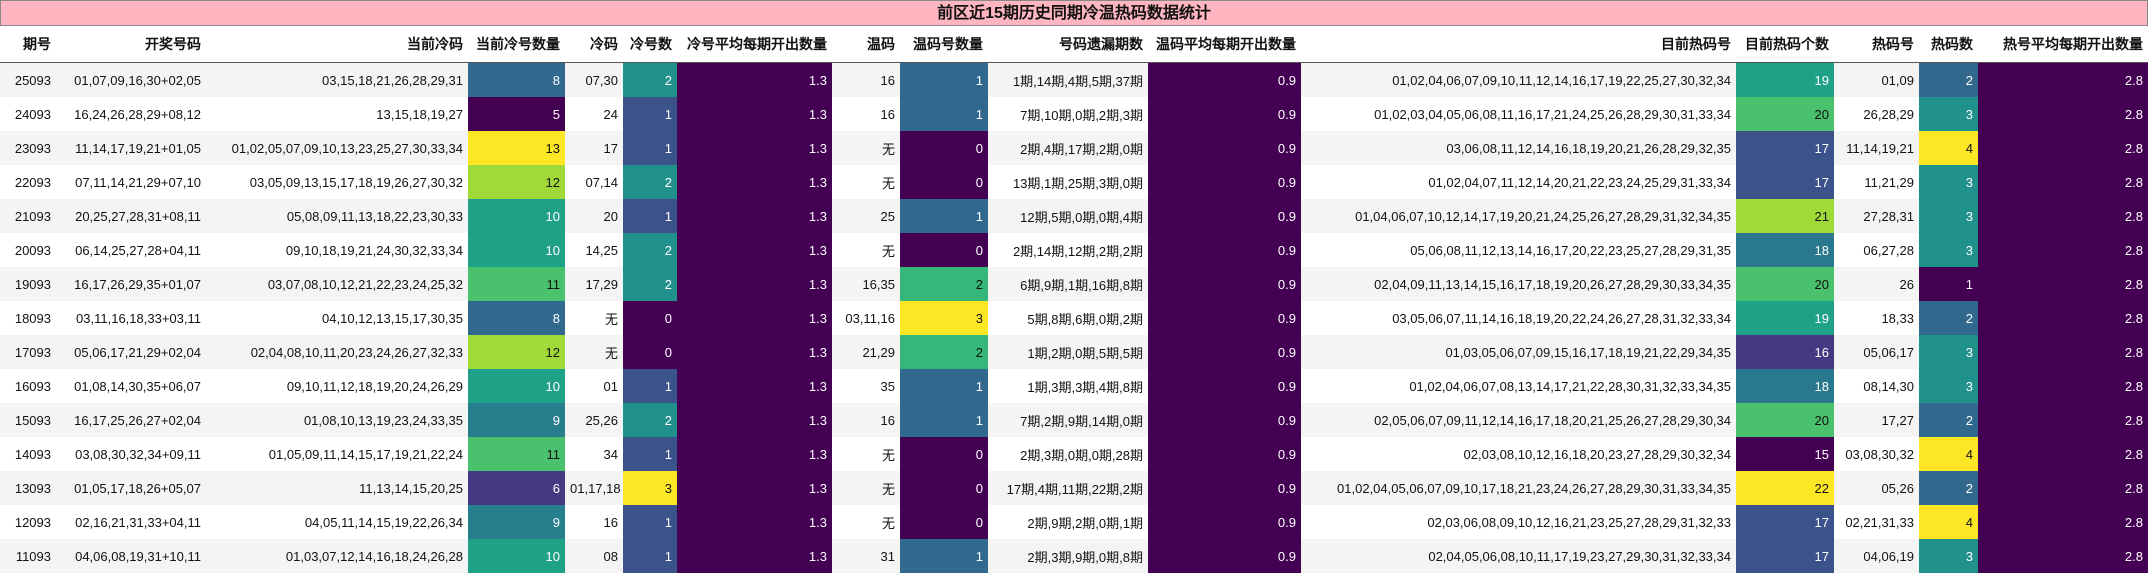  What do you see at coordinates (28, 386) in the screenshot?
I see `cell-issue: 16093` at bounding box center [28, 386].